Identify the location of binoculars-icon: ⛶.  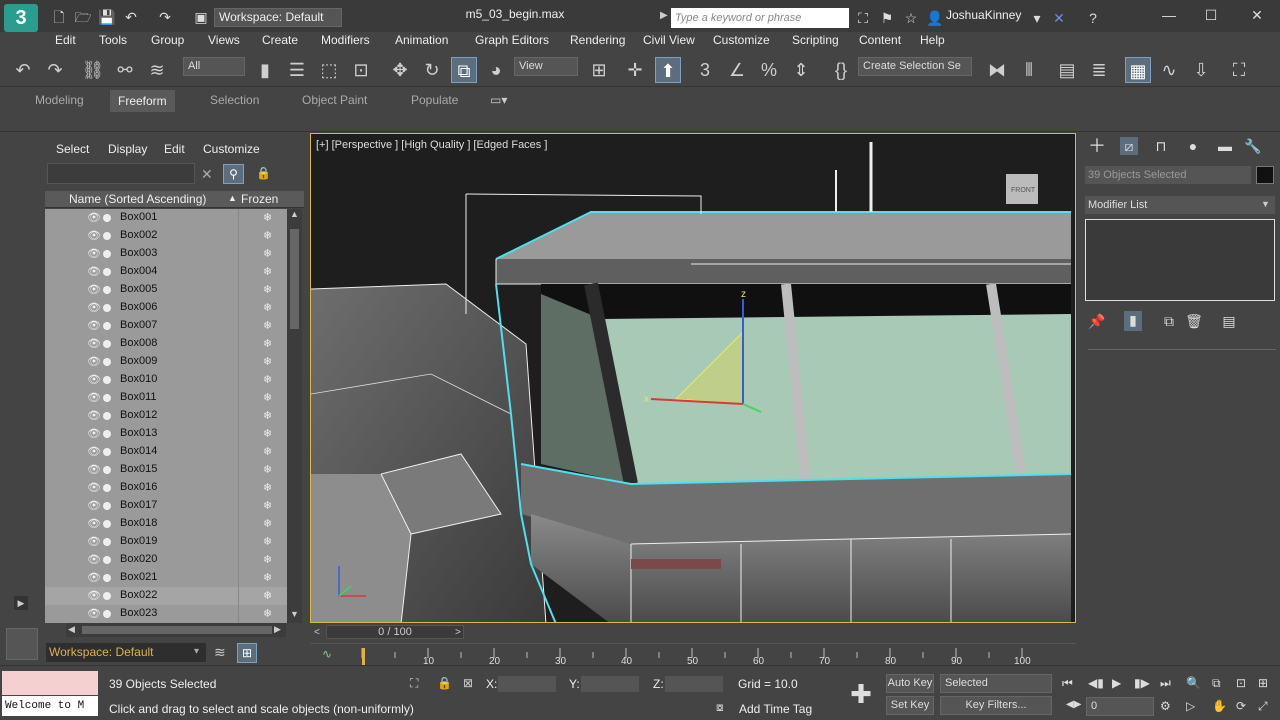
(863, 18).